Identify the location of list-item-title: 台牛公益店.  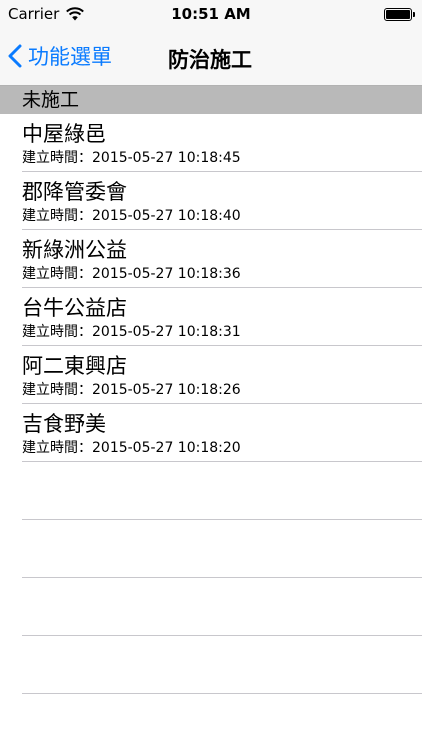
(74, 308).